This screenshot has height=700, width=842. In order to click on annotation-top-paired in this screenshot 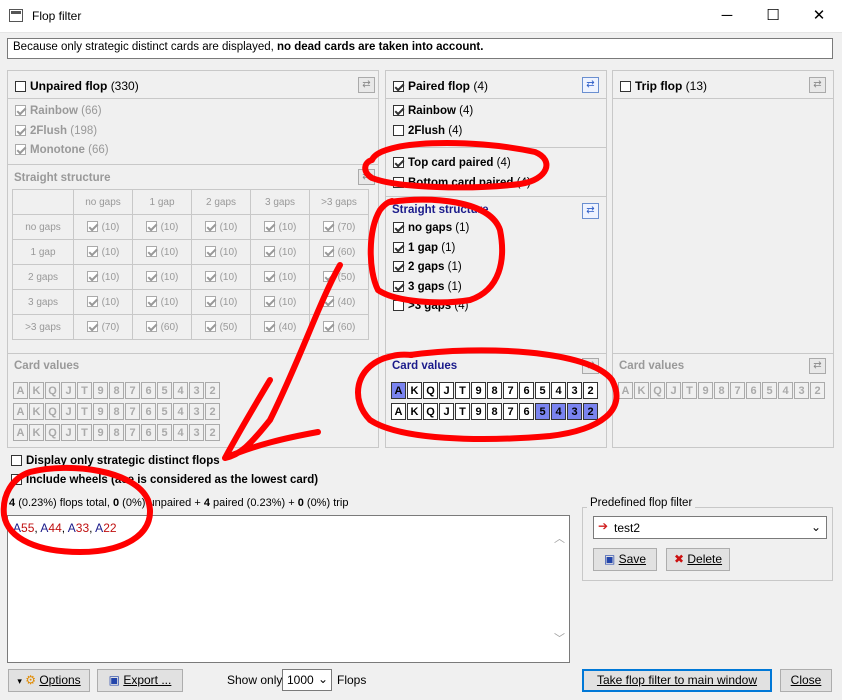, I will do `click(456, 165)`.